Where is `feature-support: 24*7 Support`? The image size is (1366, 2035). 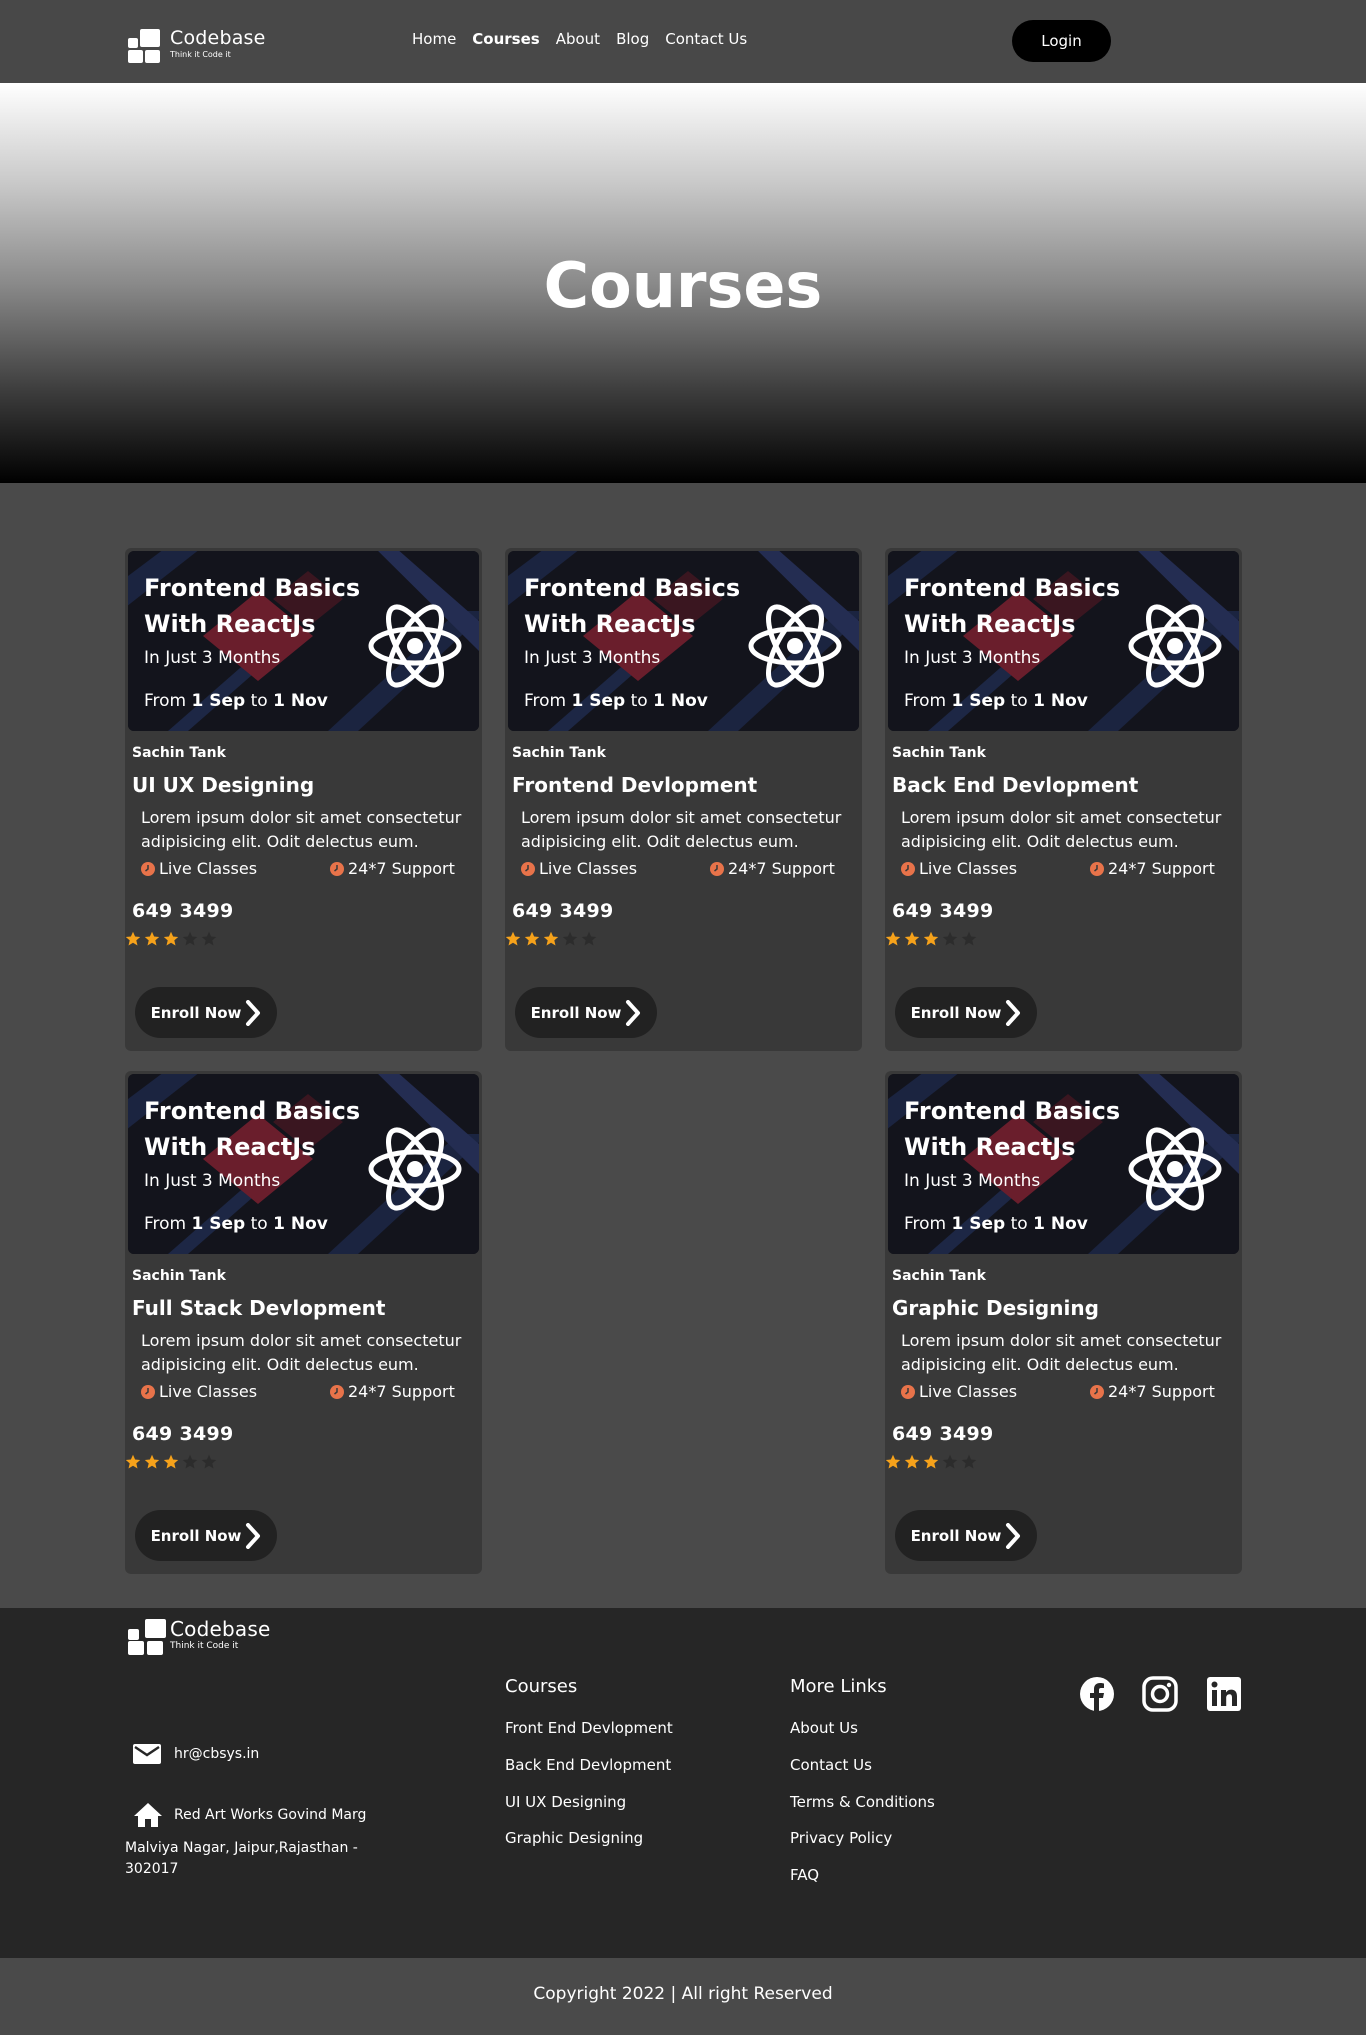 feature-support: 24*7 Support is located at coordinates (1152, 868).